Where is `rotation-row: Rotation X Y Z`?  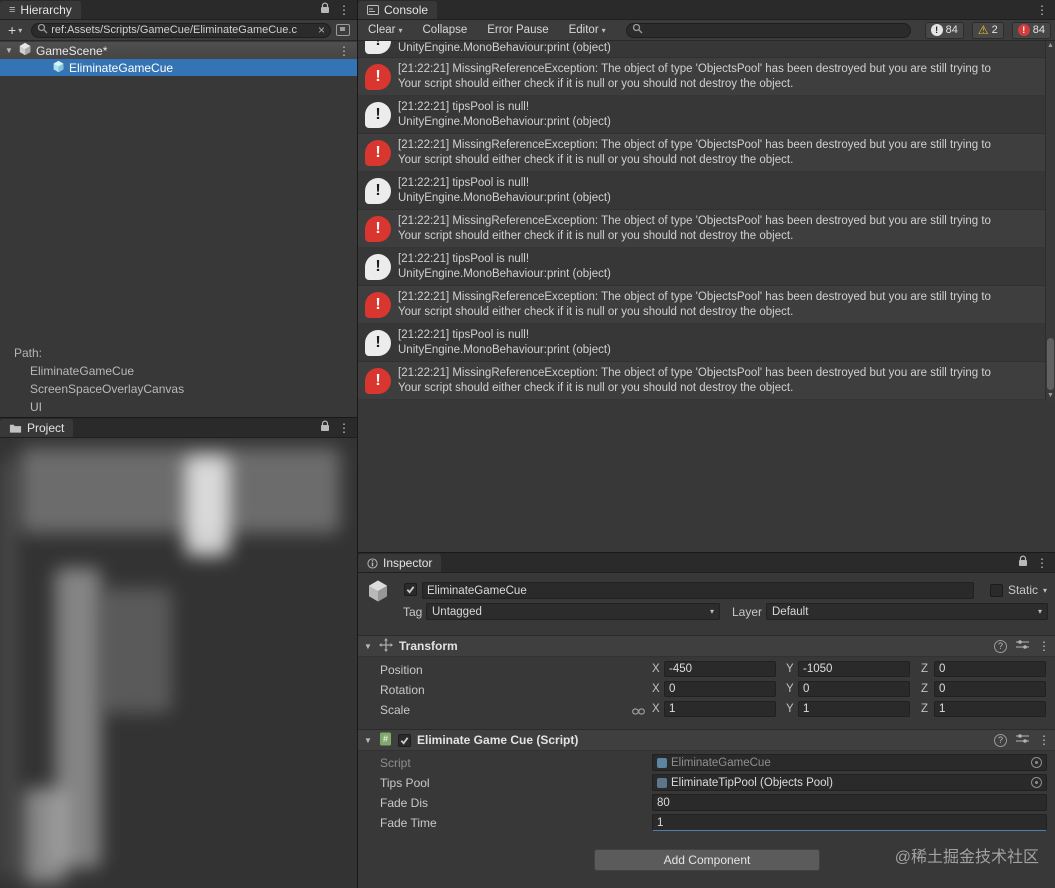
rotation-row: Rotation X Y Z is located at coordinates (706, 690).